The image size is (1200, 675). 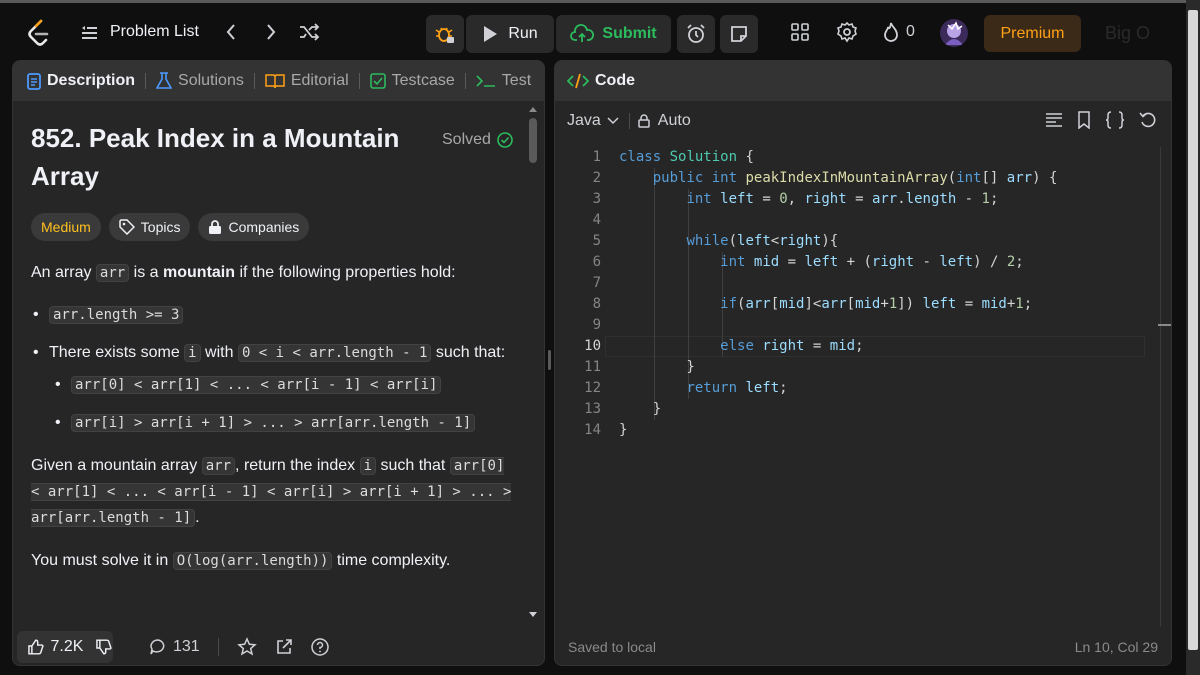 What do you see at coordinates (592, 388) in the screenshot?
I see `line-number: 12` at bounding box center [592, 388].